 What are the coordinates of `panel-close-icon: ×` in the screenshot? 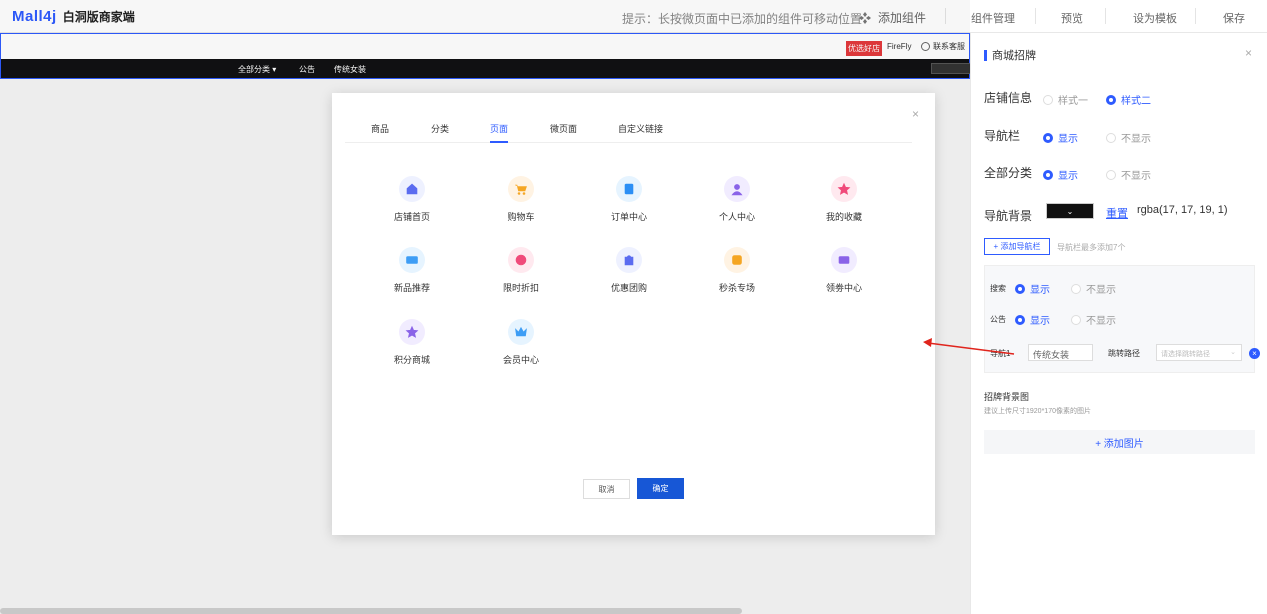 It's located at (1248, 53).